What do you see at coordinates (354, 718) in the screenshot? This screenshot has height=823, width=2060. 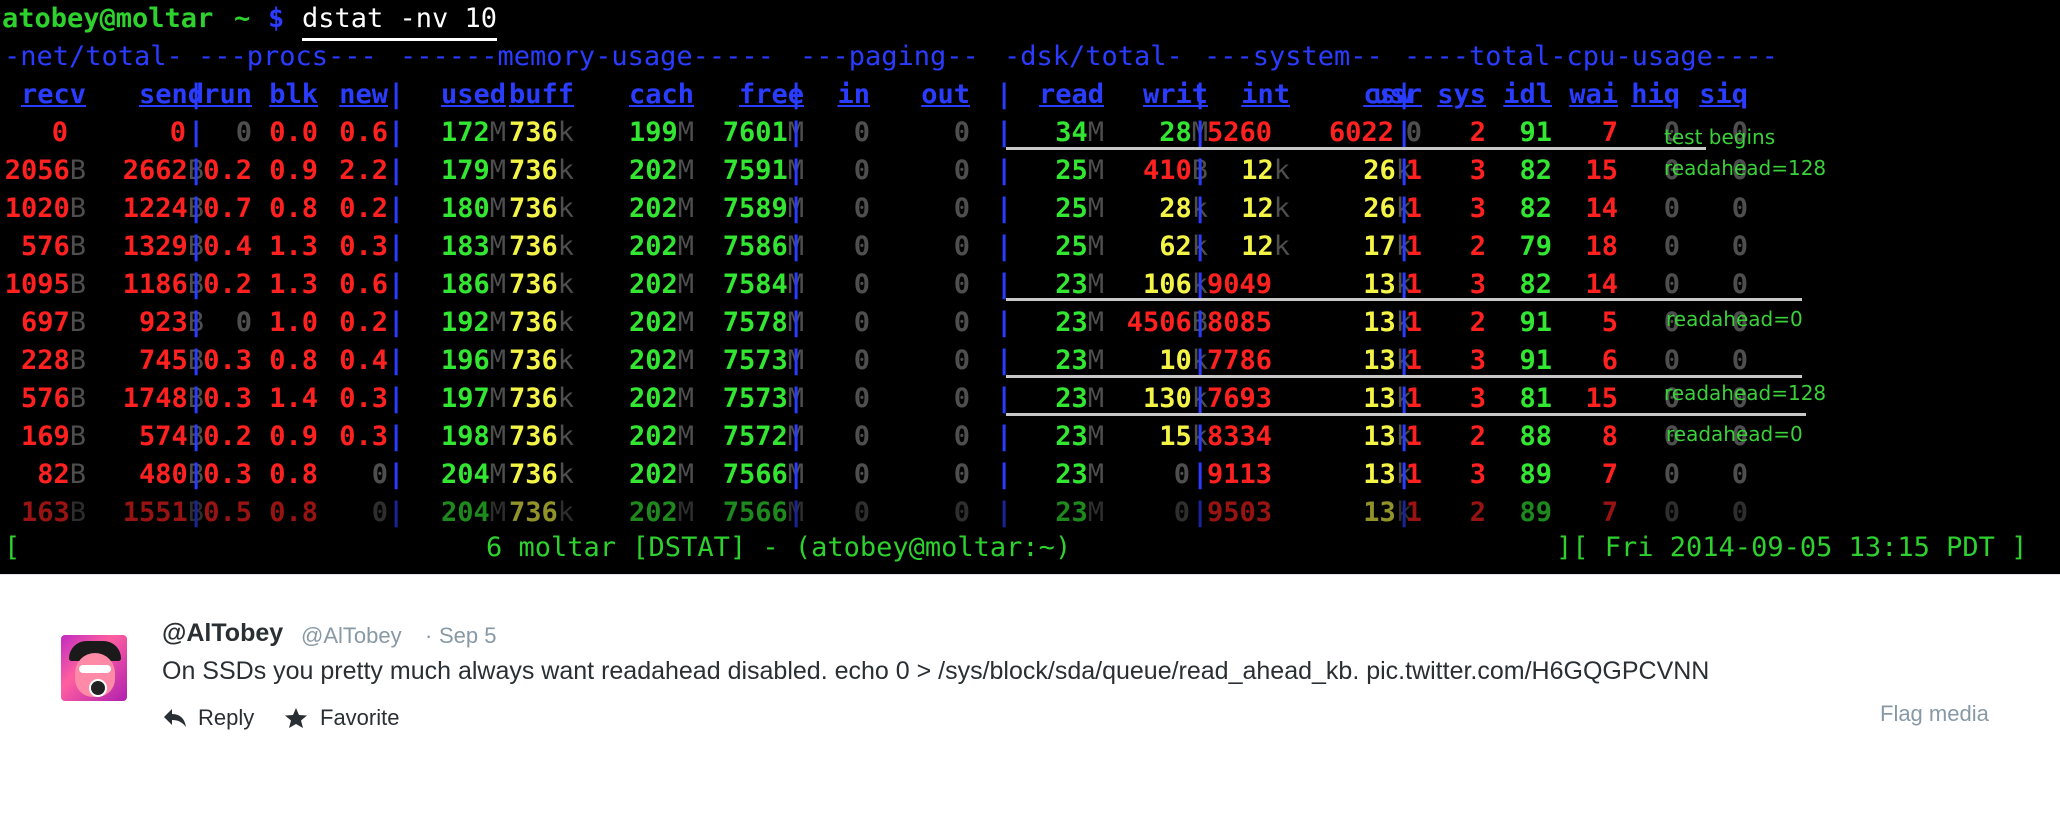 I see `favorite-button: Favorite` at bounding box center [354, 718].